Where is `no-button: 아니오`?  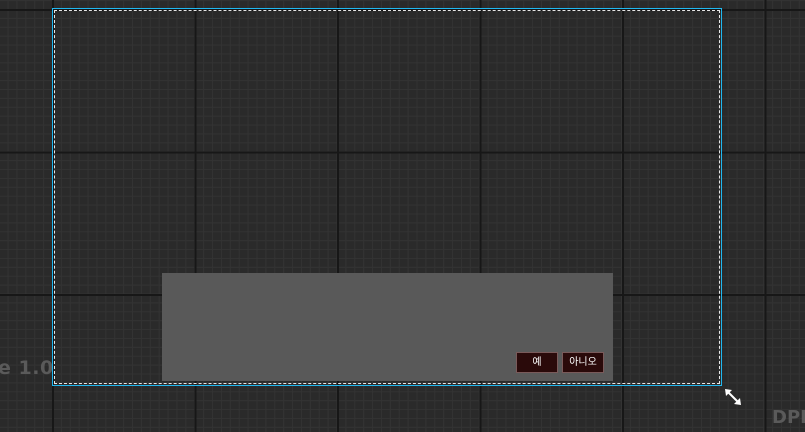
no-button: 아니오 is located at coordinates (583, 362).